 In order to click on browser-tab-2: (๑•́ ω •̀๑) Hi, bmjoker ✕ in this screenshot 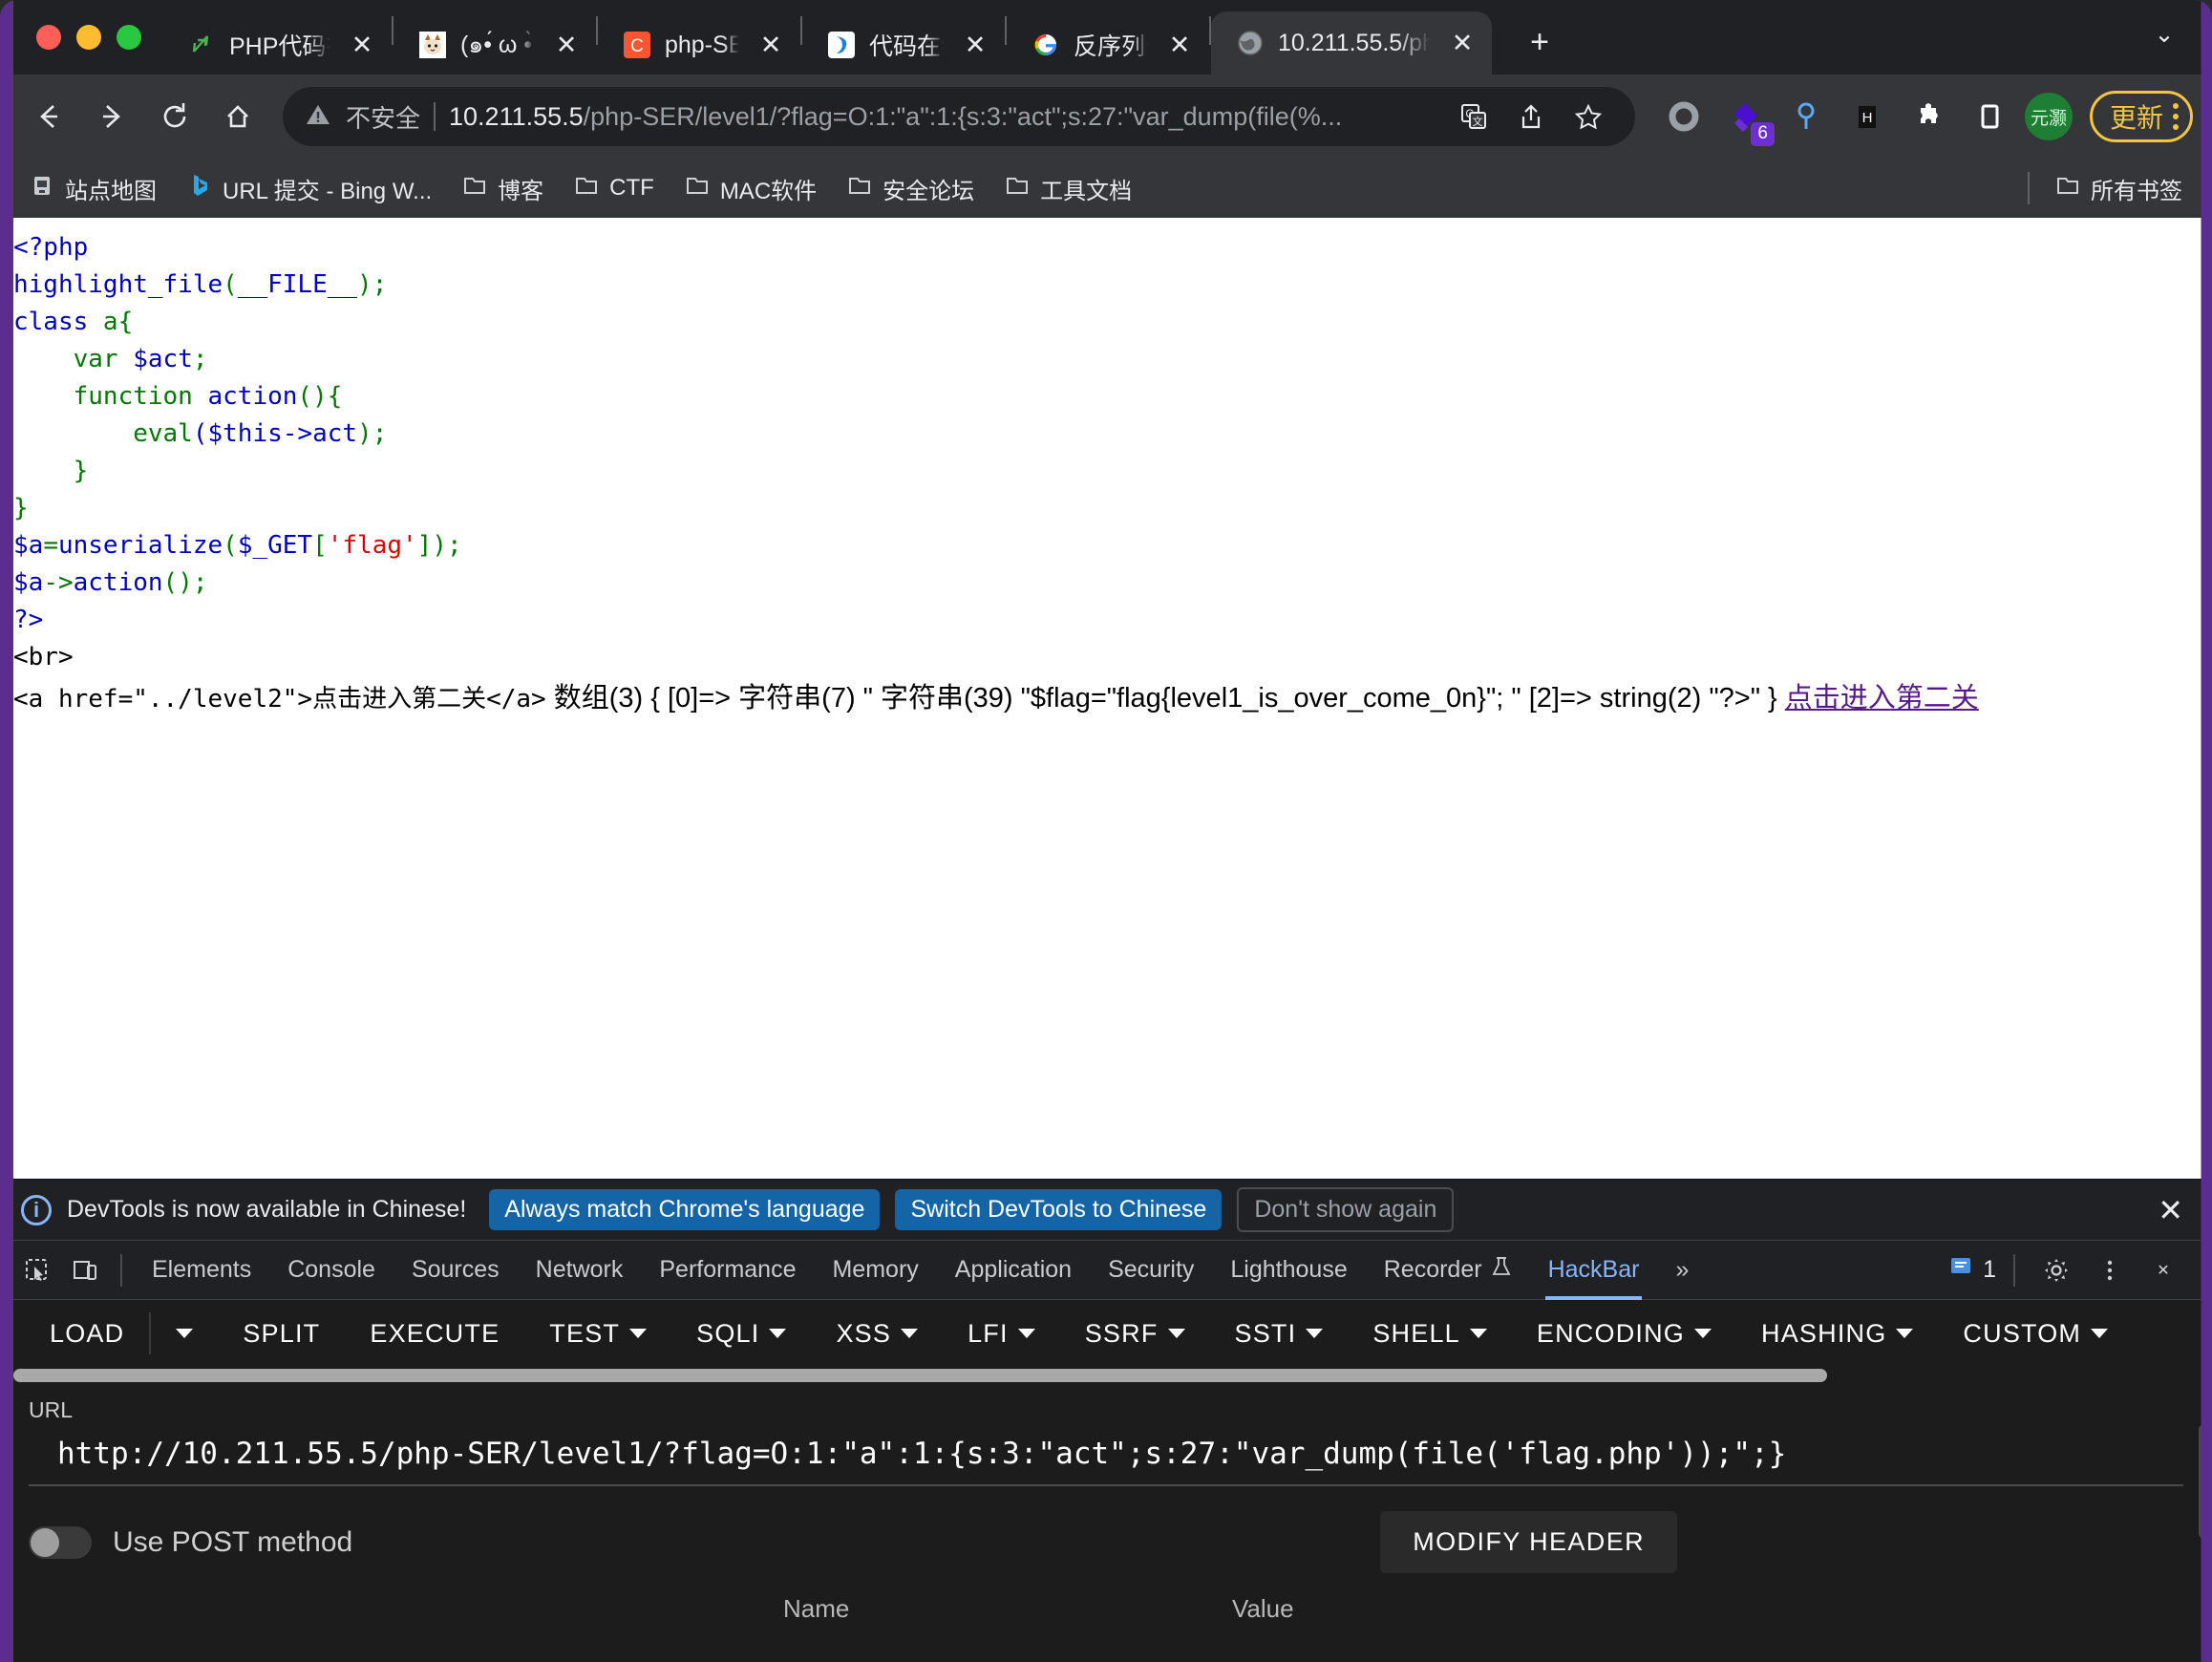, I will do `click(494, 45)`.